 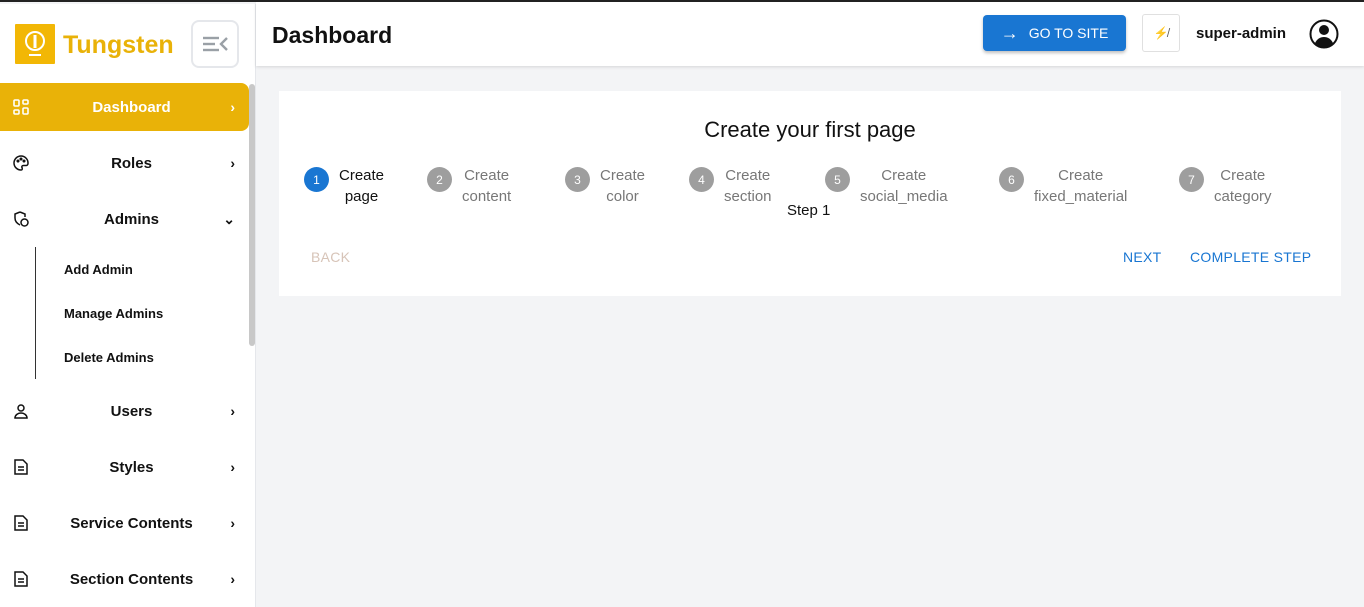 What do you see at coordinates (1324, 34) in the screenshot?
I see `avatar-icon` at bounding box center [1324, 34].